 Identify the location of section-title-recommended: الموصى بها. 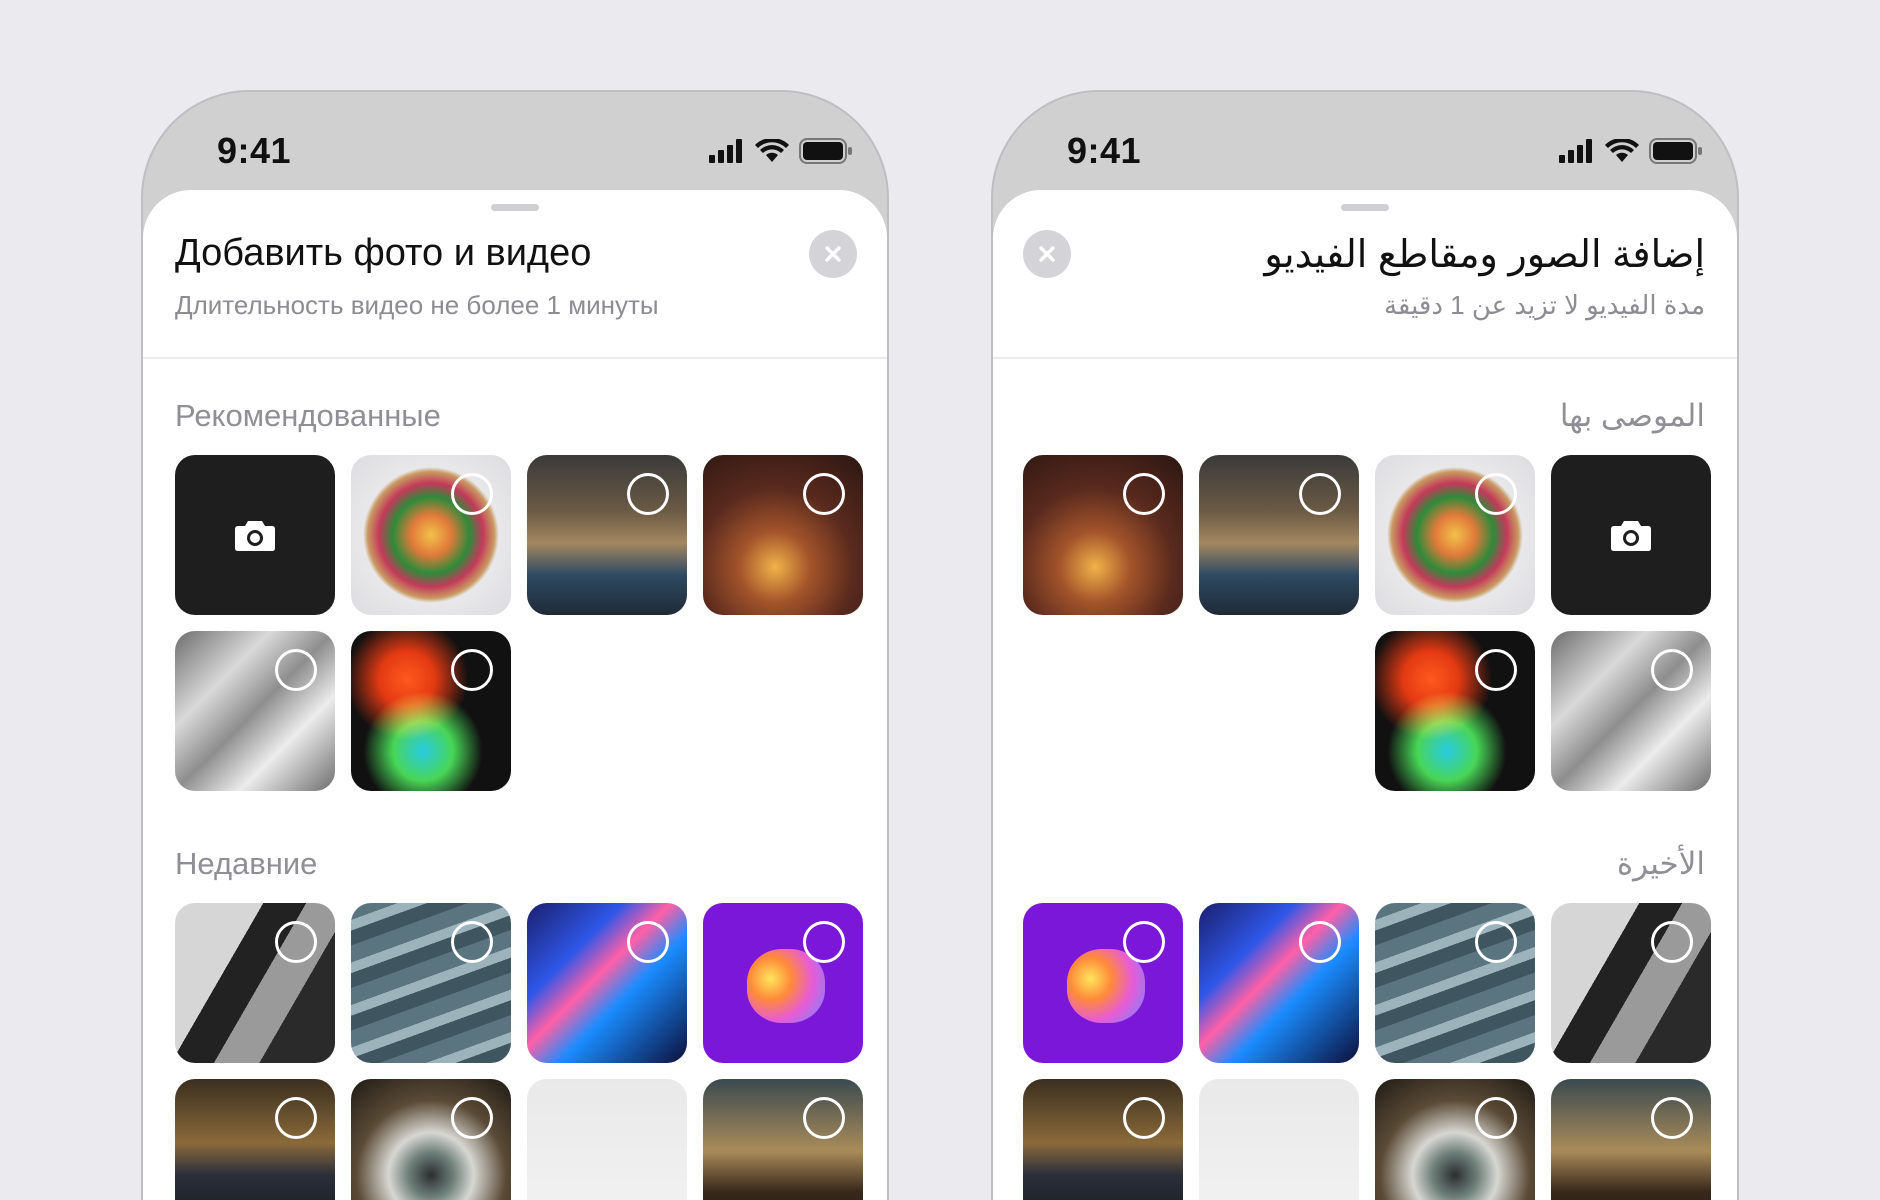
(1632, 415).